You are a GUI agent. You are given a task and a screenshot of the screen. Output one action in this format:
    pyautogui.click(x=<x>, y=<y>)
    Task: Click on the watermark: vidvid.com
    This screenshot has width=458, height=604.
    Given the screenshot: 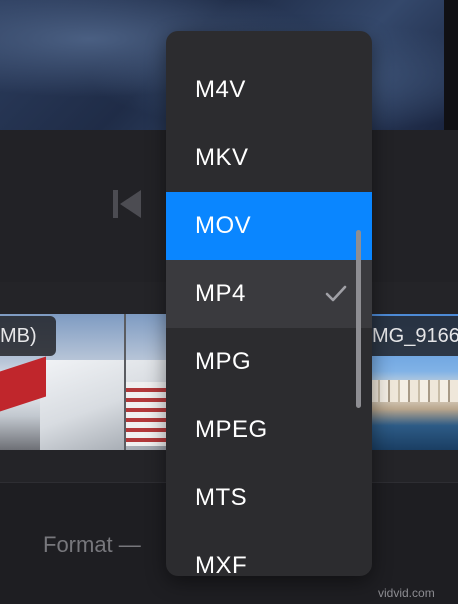 What is the action you would take?
    pyautogui.click(x=406, y=593)
    